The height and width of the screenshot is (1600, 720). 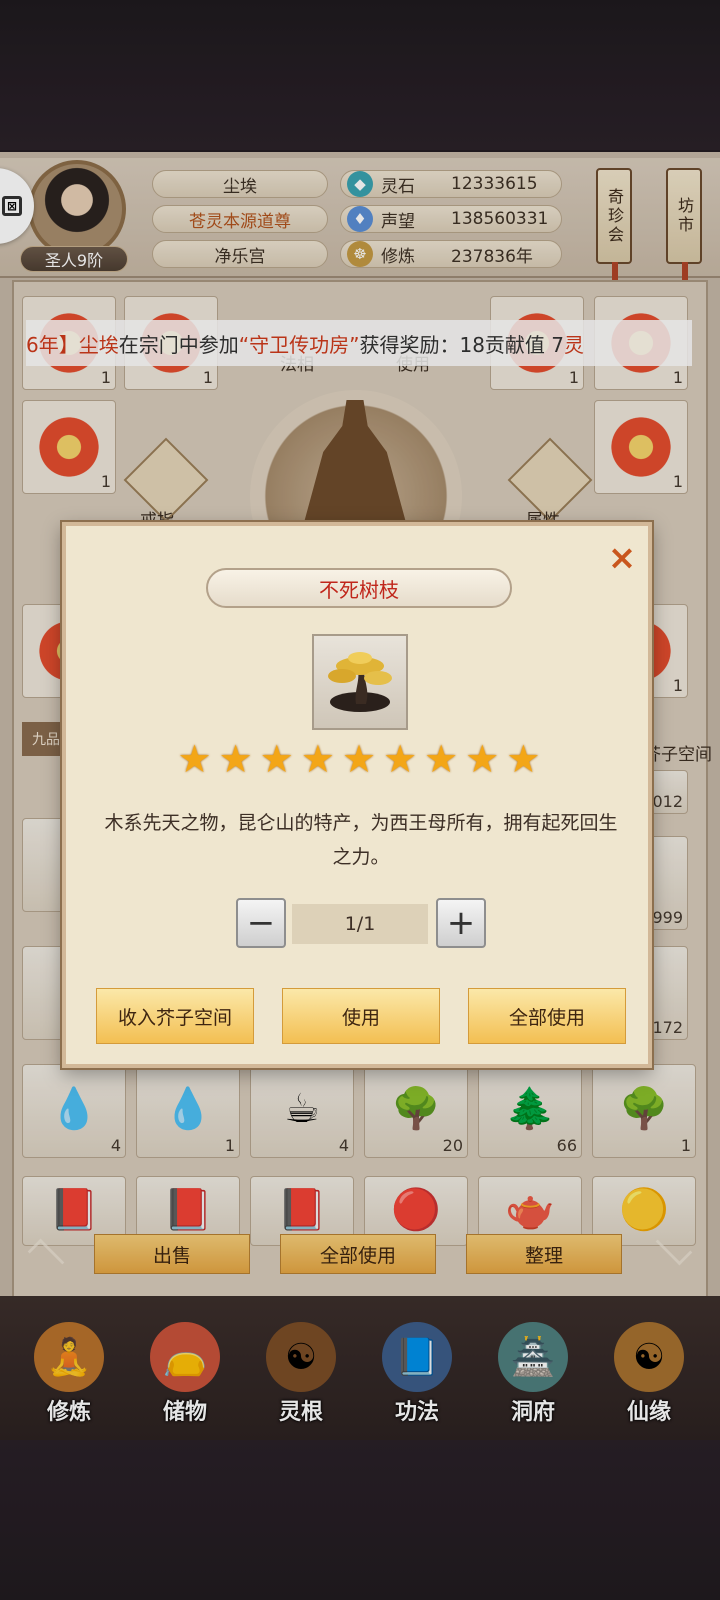 I want to click on store-to-mustard-space-button: 收入芥子空间, so click(x=175, y=1016).